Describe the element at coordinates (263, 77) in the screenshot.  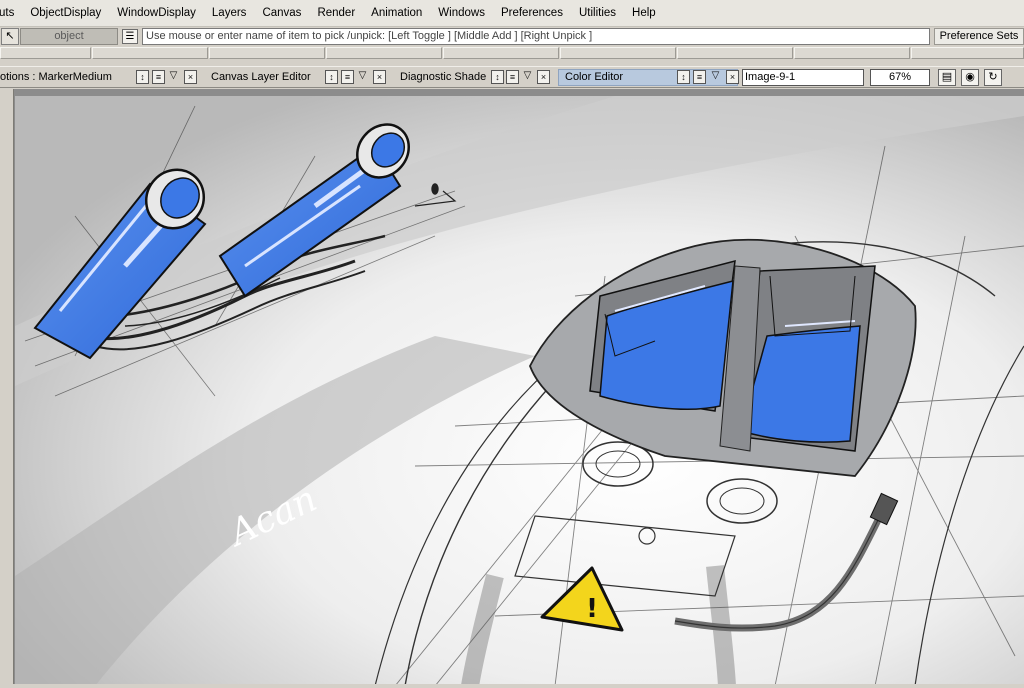
I see `tab-canvas-layer-editor: Canvas Layer Editor` at that location.